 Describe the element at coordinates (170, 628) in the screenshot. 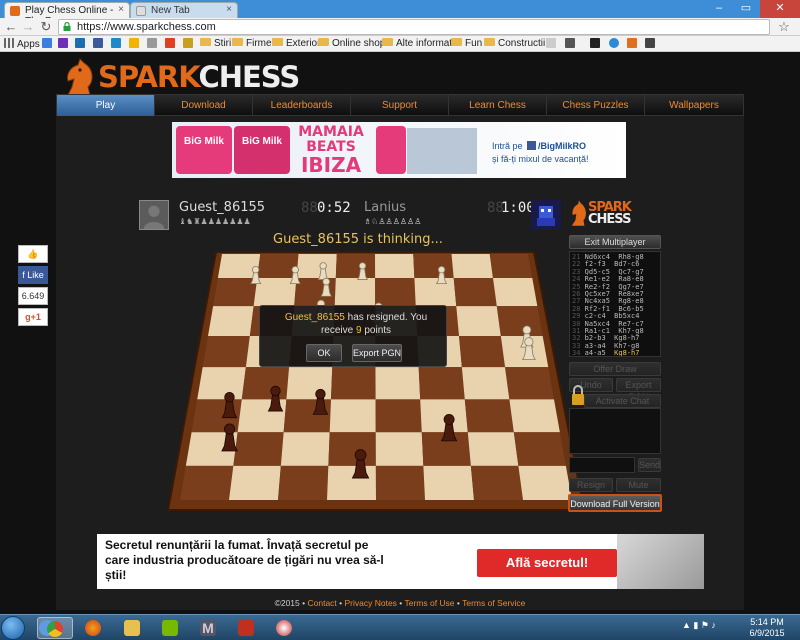

I see `taskbar-nvidia` at that location.